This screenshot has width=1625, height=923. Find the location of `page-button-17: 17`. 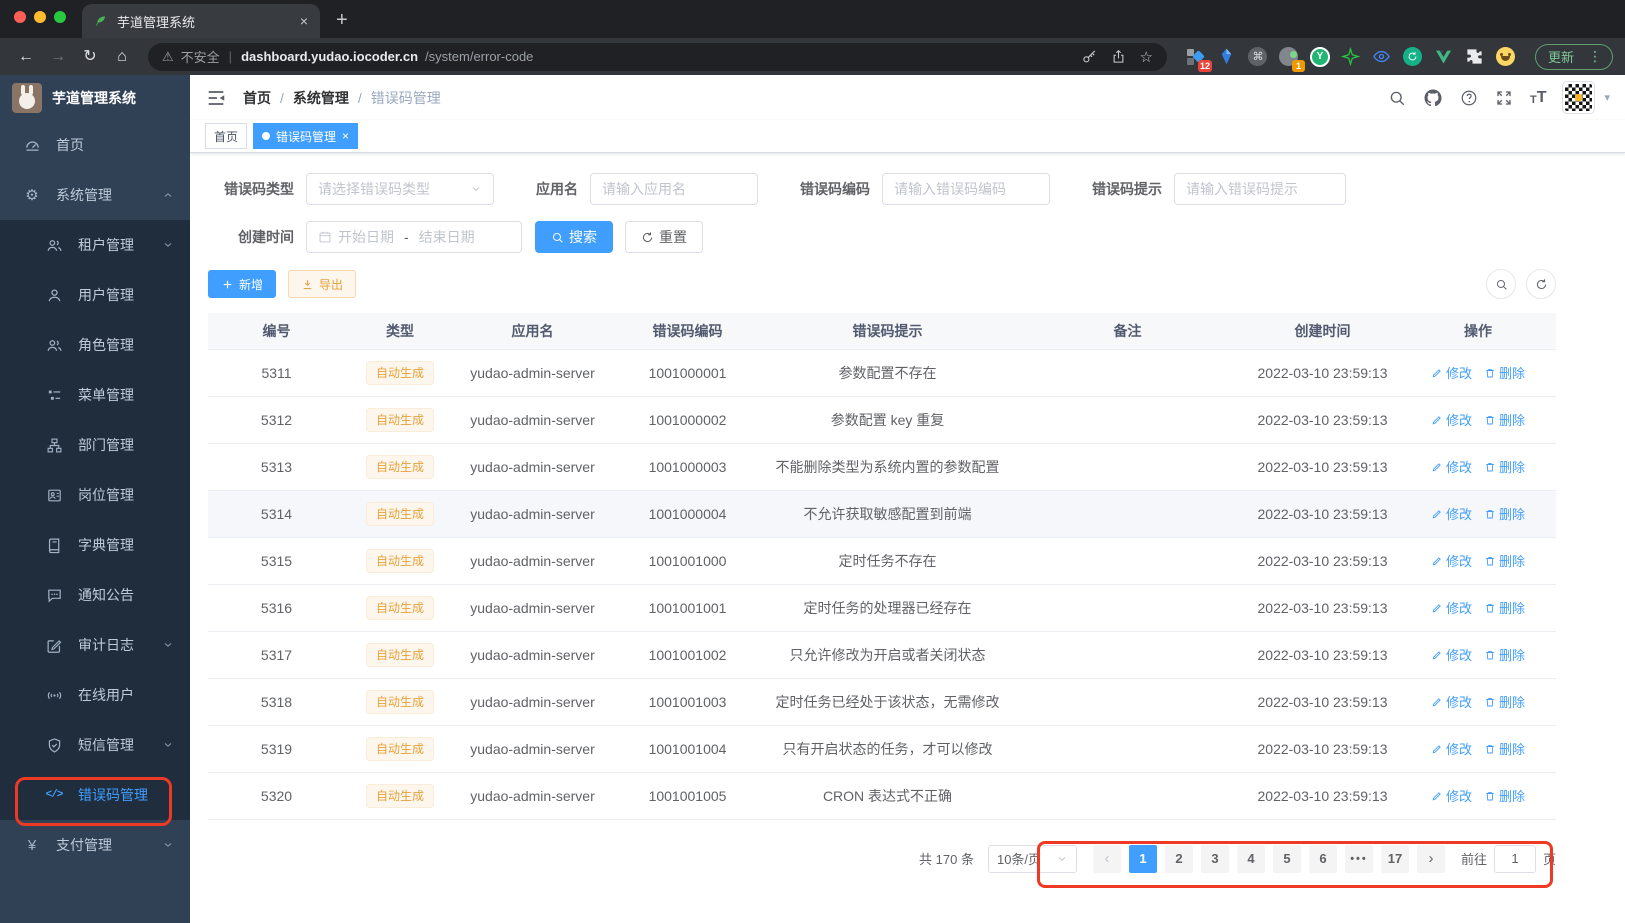

page-button-17: 17 is located at coordinates (1394, 858).